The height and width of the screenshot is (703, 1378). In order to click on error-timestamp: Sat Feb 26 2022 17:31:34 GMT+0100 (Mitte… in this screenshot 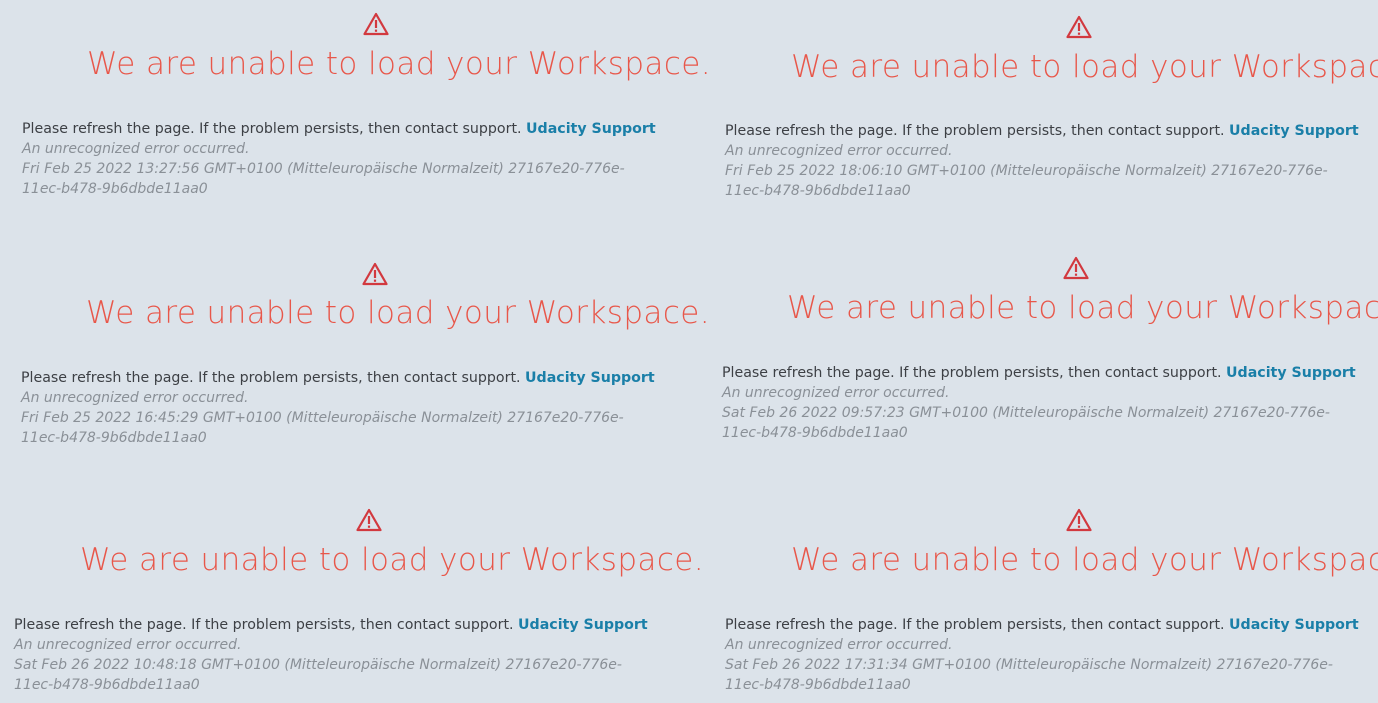, I will do `click(1029, 675)`.